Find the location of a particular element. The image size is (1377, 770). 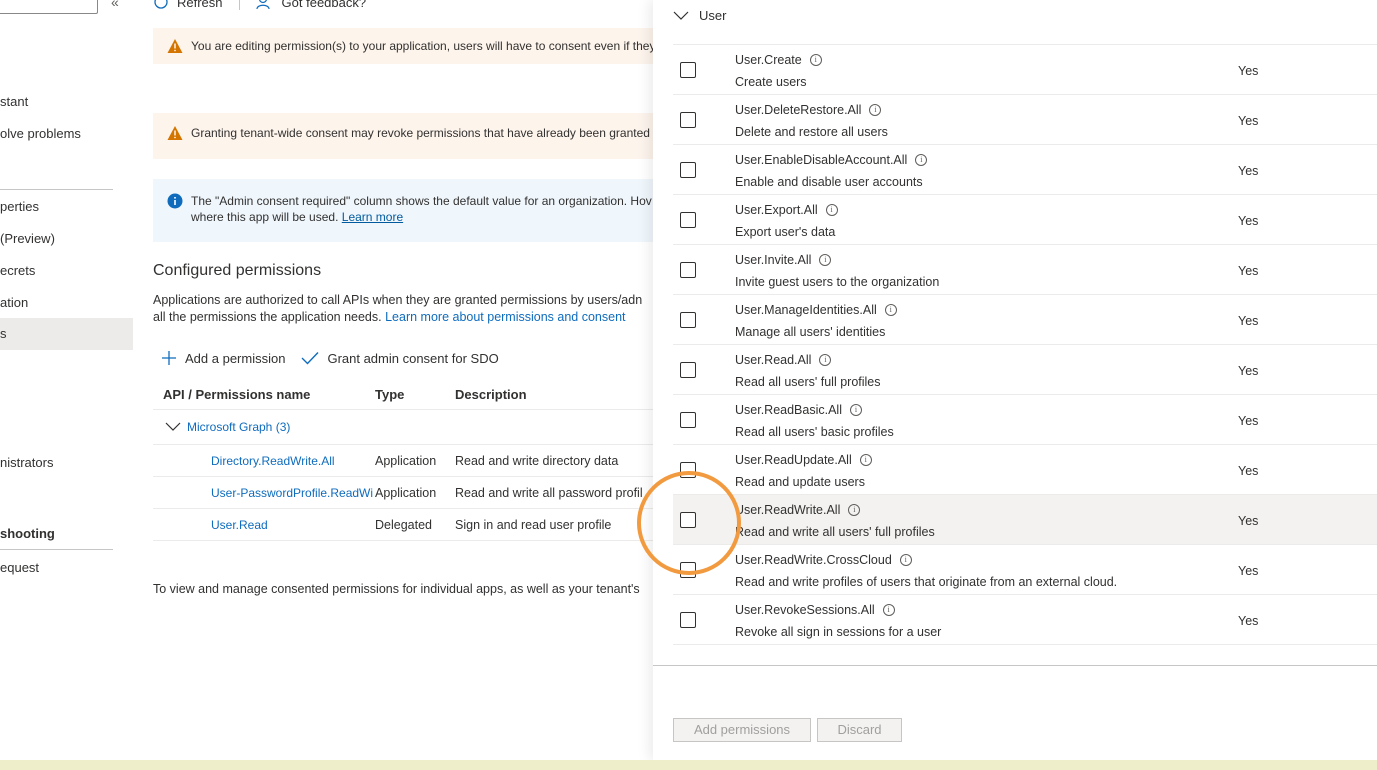

taskbar-strip is located at coordinates (688, 765).